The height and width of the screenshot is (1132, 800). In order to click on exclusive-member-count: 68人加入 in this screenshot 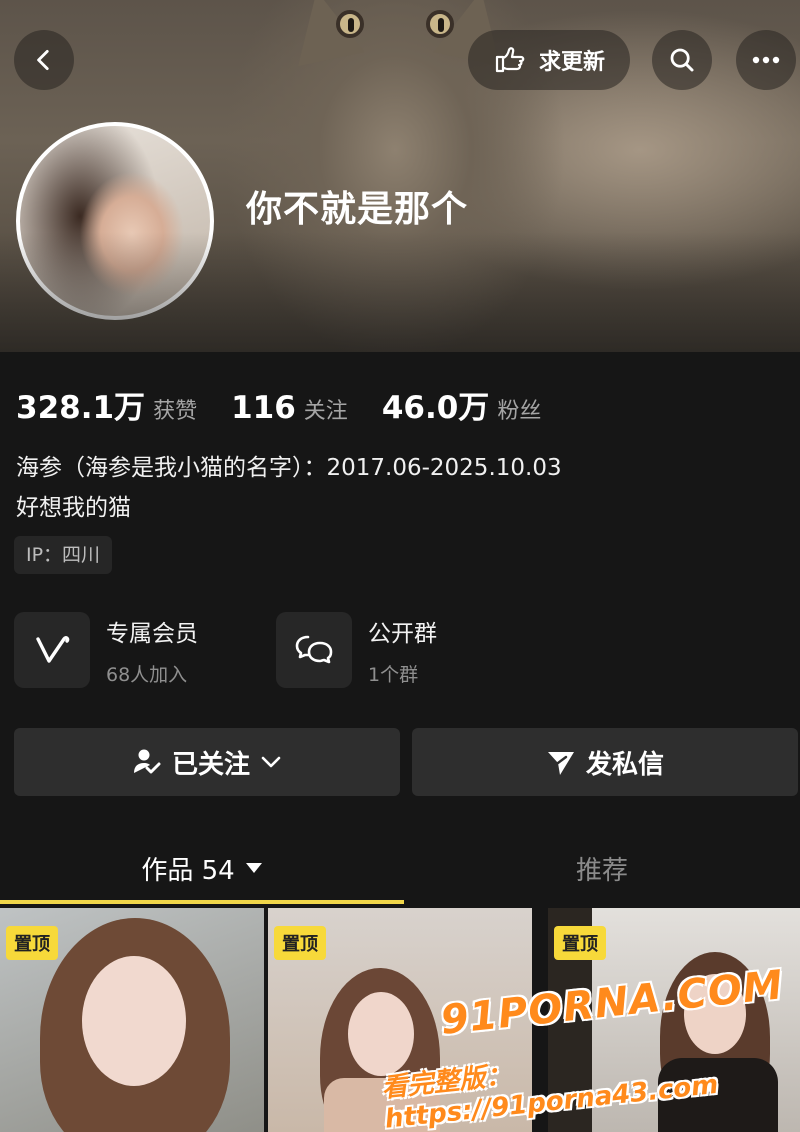, I will do `click(147, 674)`.